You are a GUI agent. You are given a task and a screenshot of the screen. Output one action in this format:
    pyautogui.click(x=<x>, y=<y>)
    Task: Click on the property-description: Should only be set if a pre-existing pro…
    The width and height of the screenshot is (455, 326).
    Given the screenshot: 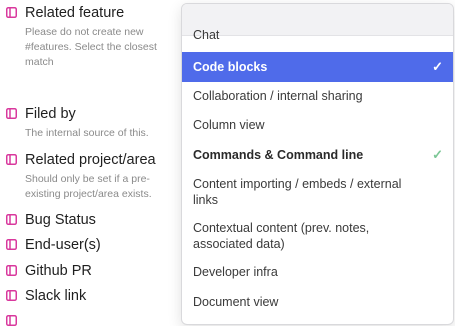 What is the action you would take?
    pyautogui.click(x=88, y=186)
    